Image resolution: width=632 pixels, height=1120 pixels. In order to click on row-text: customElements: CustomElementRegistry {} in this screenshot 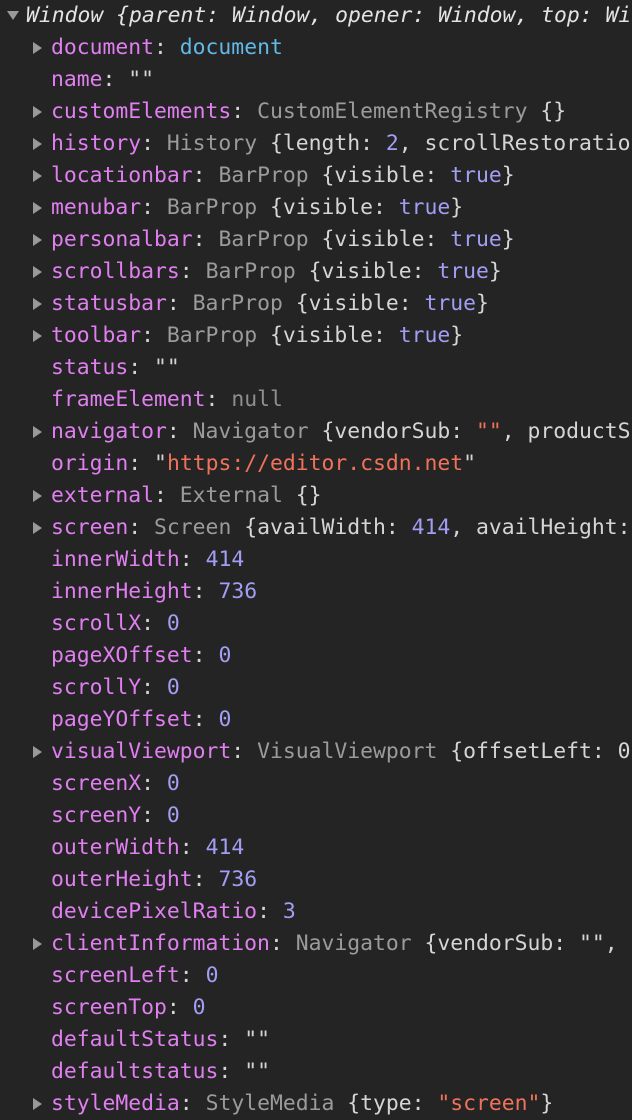, I will do `click(308, 112)`.